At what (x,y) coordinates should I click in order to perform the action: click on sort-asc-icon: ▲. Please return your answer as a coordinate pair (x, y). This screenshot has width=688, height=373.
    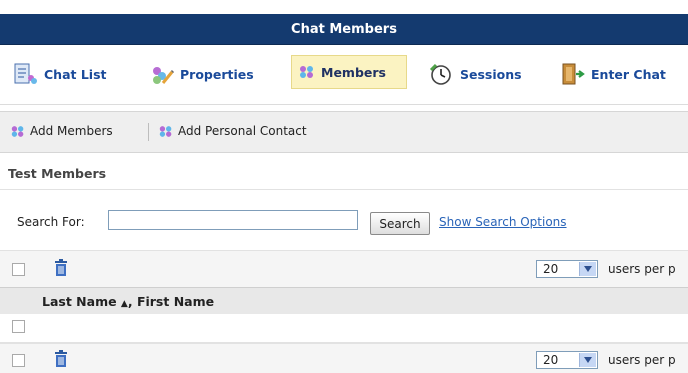
    Looking at the image, I should click on (124, 304).